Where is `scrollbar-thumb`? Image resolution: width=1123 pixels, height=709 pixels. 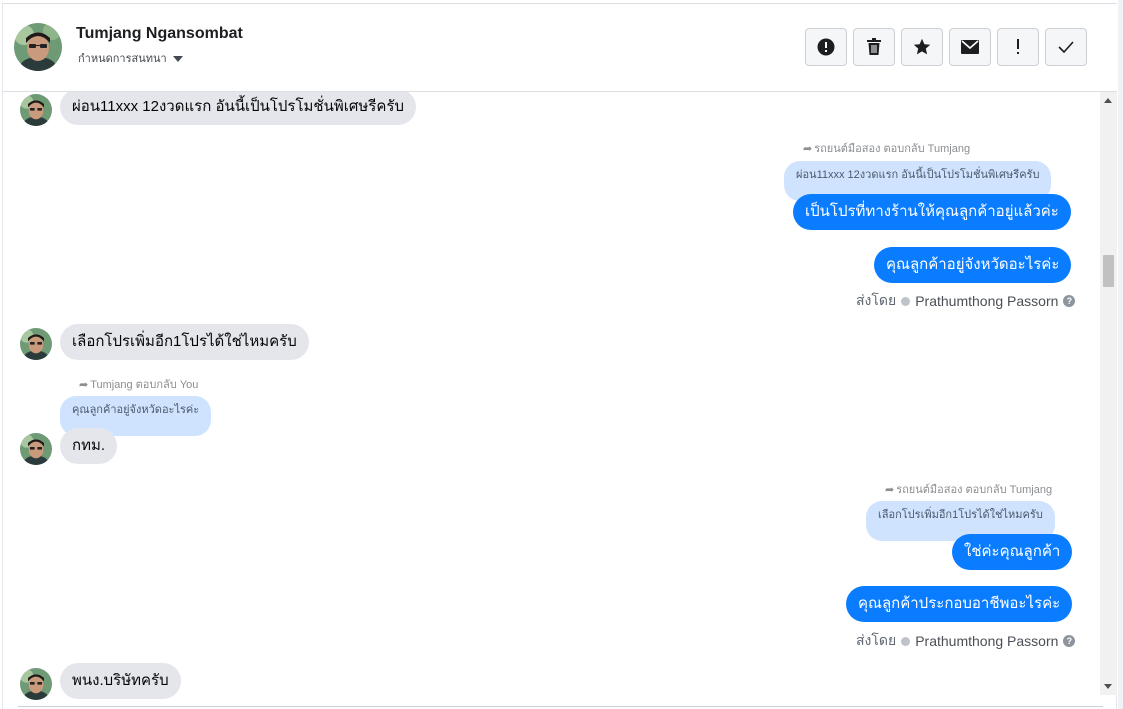 scrollbar-thumb is located at coordinates (1108, 271).